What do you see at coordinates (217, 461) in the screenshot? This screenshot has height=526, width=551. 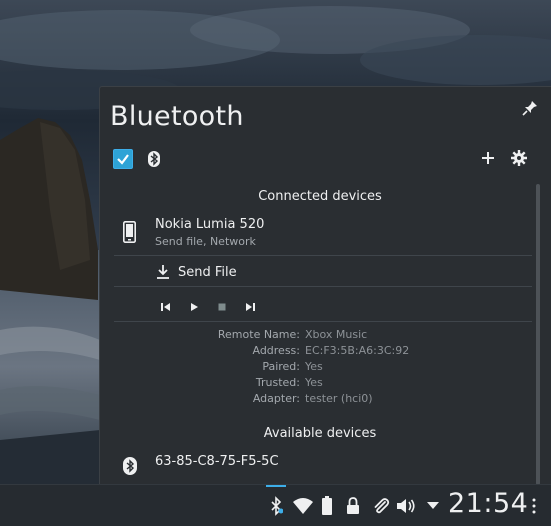 I see `available-device-name: 63-85-C8-75-F5-5C` at bounding box center [217, 461].